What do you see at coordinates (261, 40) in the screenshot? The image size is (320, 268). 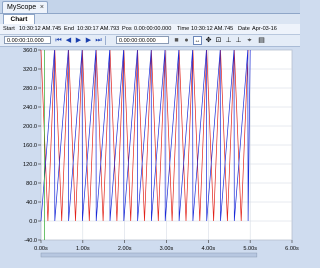 I see `save-icon: ▤` at bounding box center [261, 40].